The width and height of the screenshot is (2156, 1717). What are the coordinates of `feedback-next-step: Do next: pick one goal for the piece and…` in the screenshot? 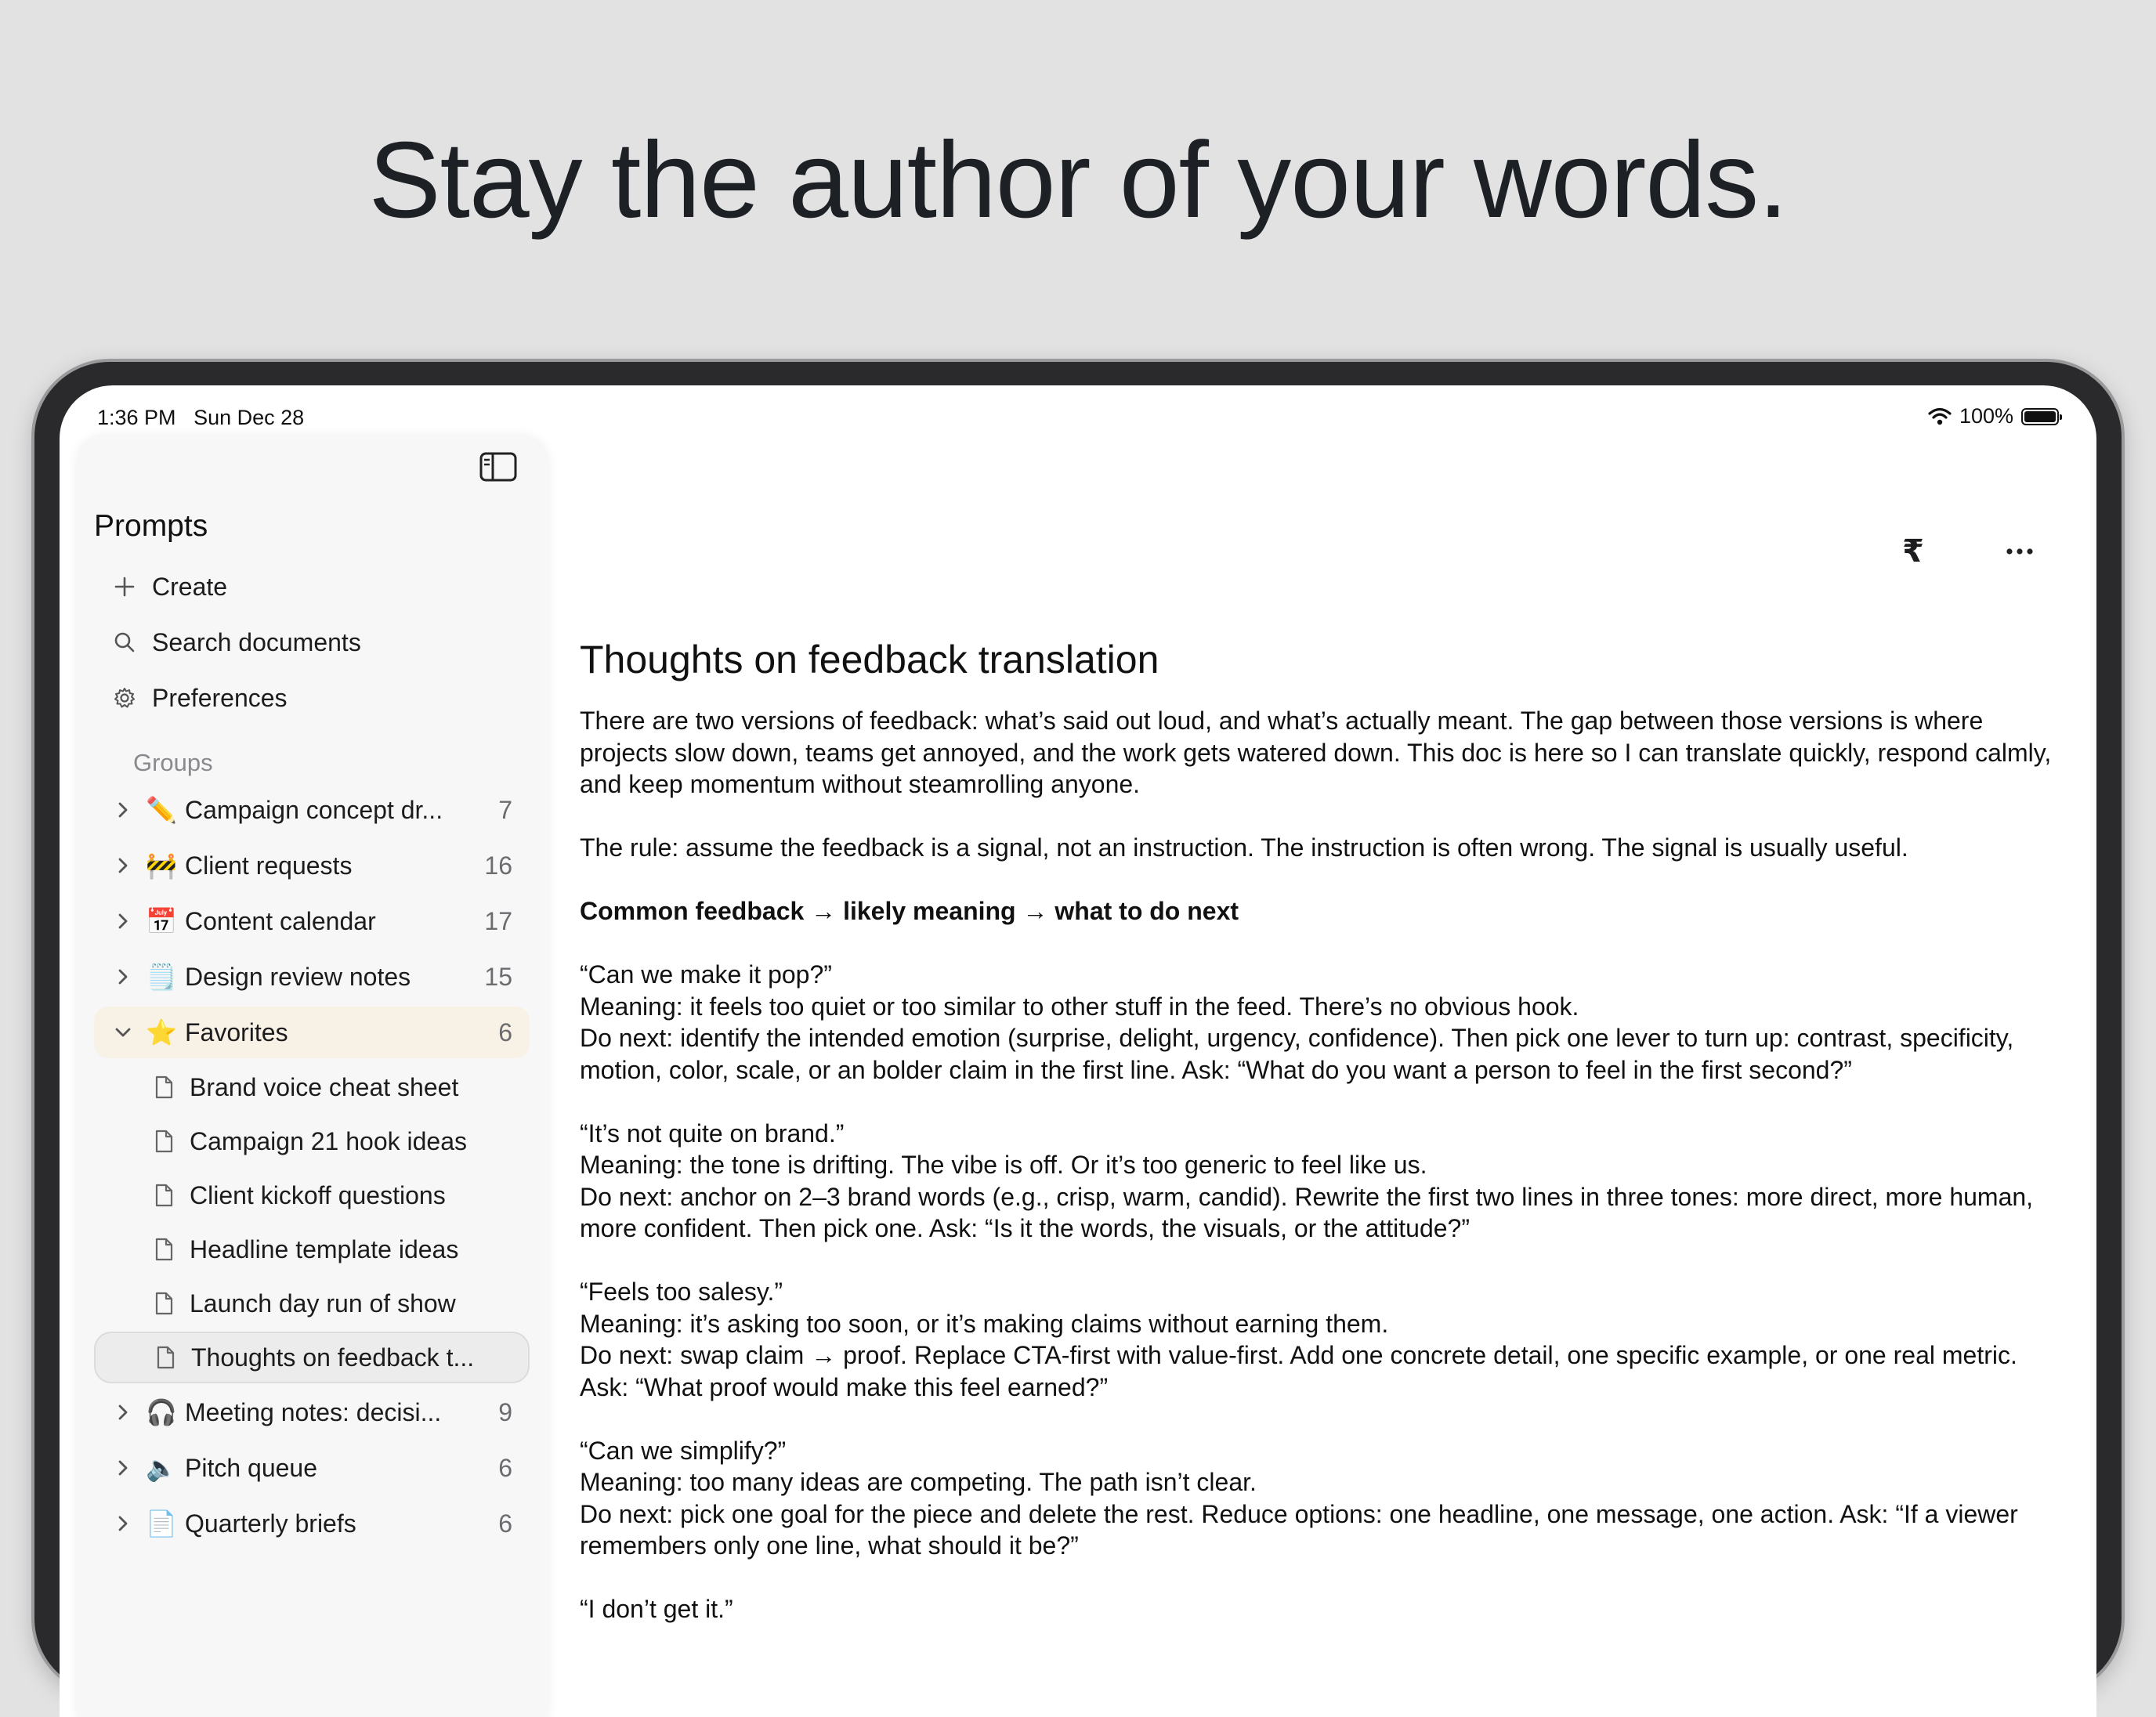 It's located at (1299, 1530).